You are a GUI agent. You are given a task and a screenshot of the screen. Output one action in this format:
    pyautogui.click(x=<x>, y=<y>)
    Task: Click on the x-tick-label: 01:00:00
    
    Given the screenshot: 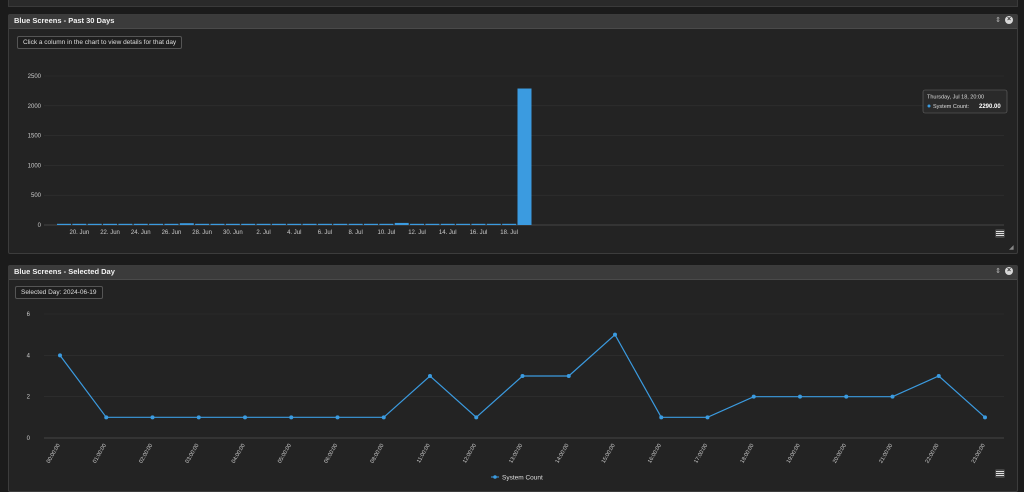 What is the action you would take?
    pyautogui.click(x=100, y=454)
    